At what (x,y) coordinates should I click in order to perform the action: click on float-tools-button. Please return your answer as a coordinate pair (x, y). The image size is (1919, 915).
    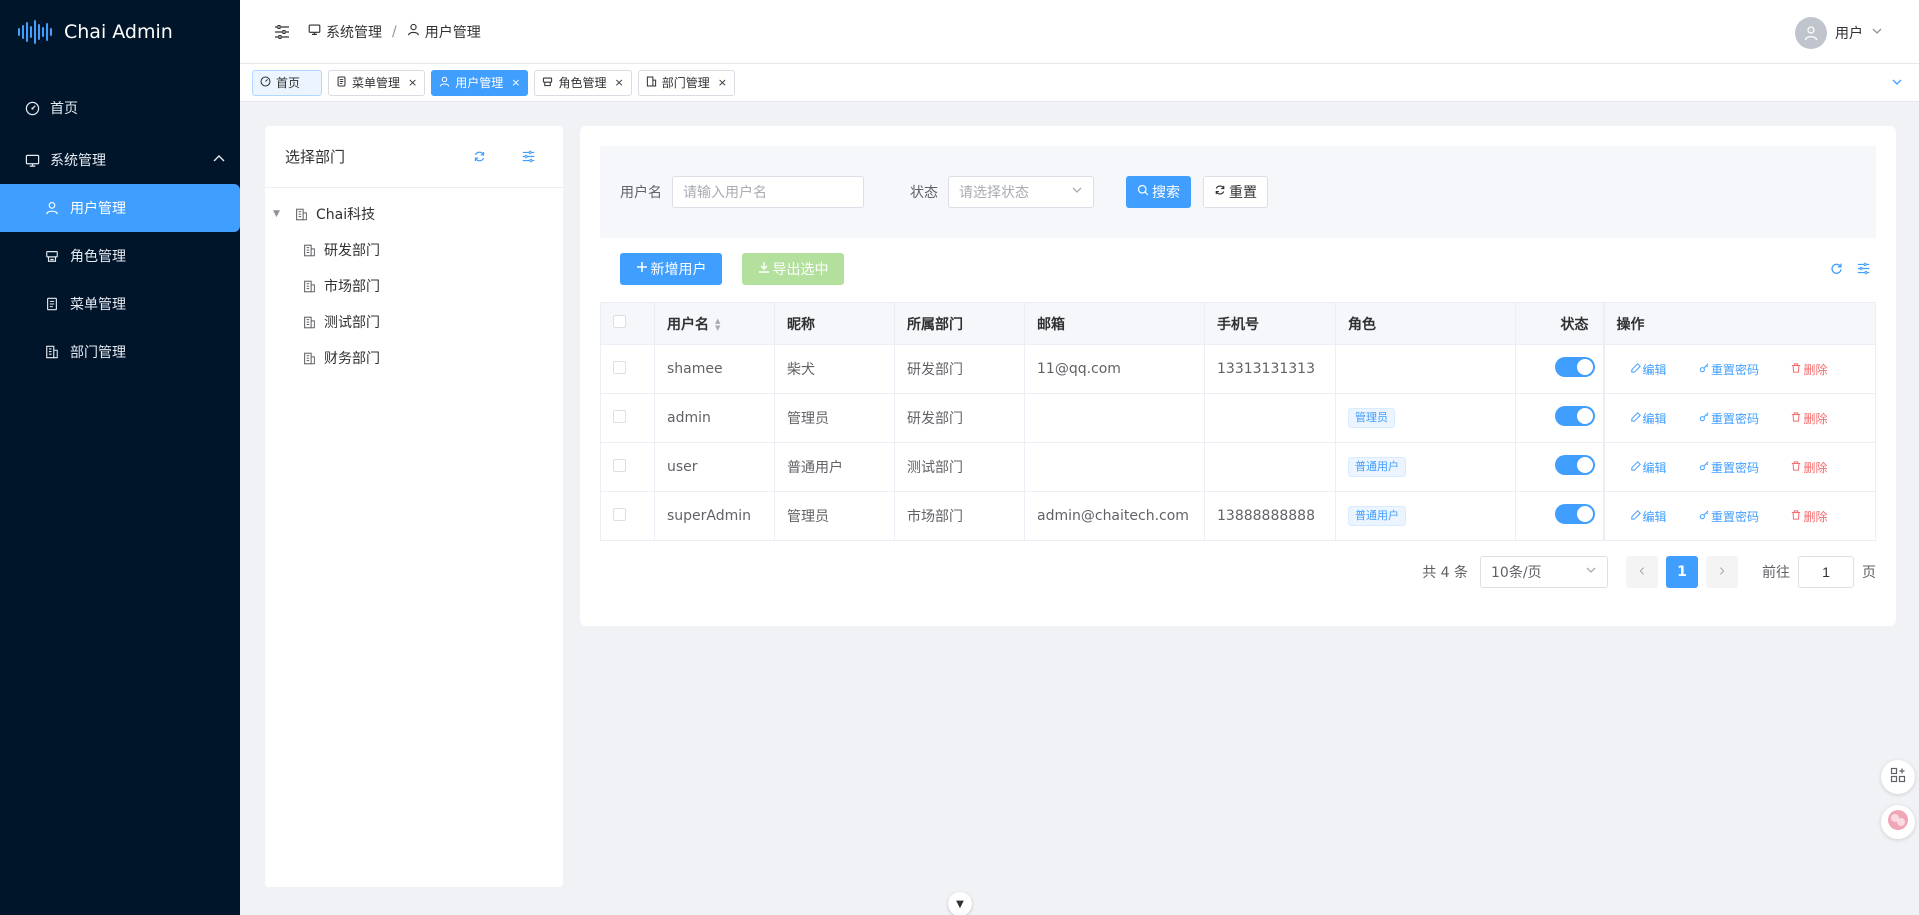
    Looking at the image, I should click on (1898, 777).